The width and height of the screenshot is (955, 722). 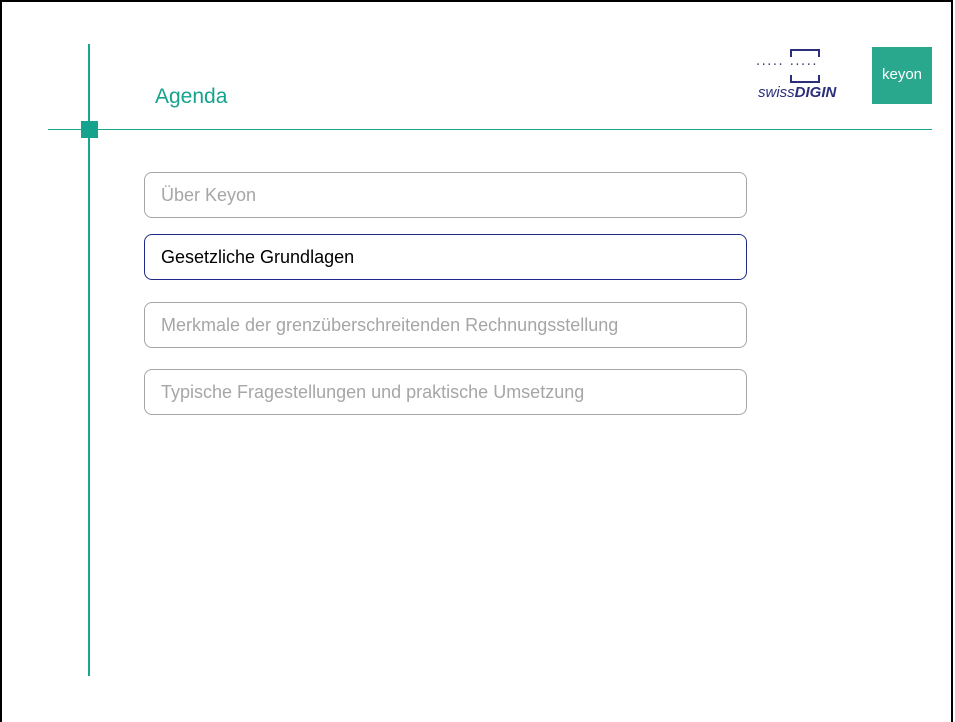 What do you see at coordinates (787, 65) in the screenshot?
I see `swissdigin-dots: ····· ·····` at bounding box center [787, 65].